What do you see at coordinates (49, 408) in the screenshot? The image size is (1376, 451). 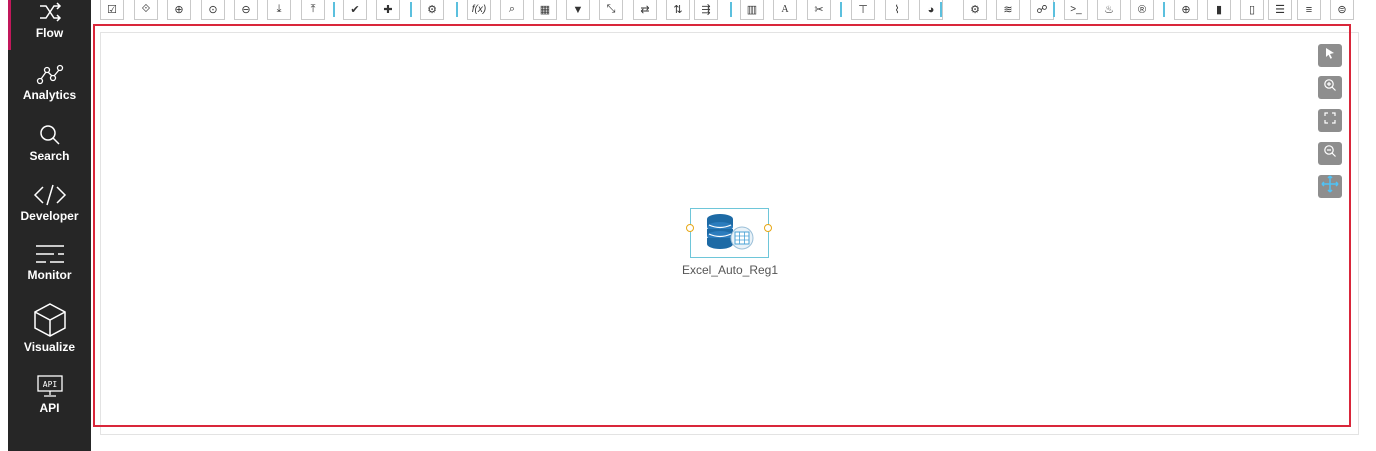 I see `sidebar-item-label: API` at bounding box center [49, 408].